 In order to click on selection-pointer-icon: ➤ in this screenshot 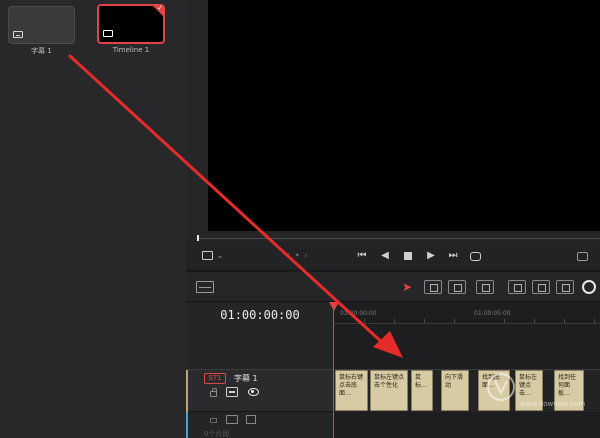, I will do `click(408, 287)`.